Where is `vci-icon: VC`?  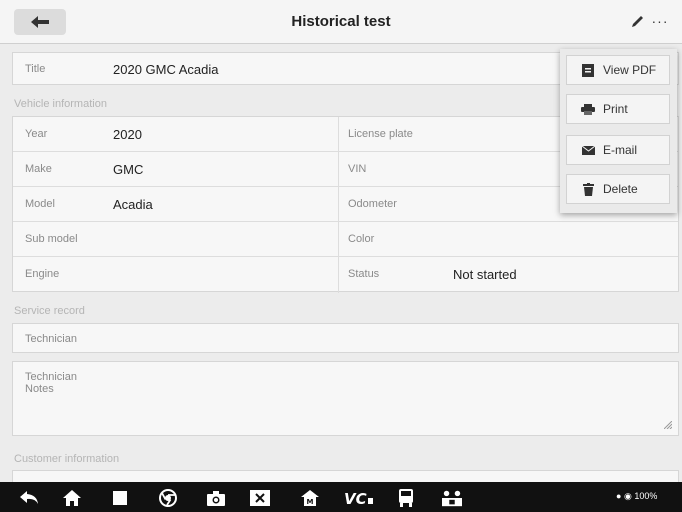 vci-icon: VC is located at coordinates (359, 498).